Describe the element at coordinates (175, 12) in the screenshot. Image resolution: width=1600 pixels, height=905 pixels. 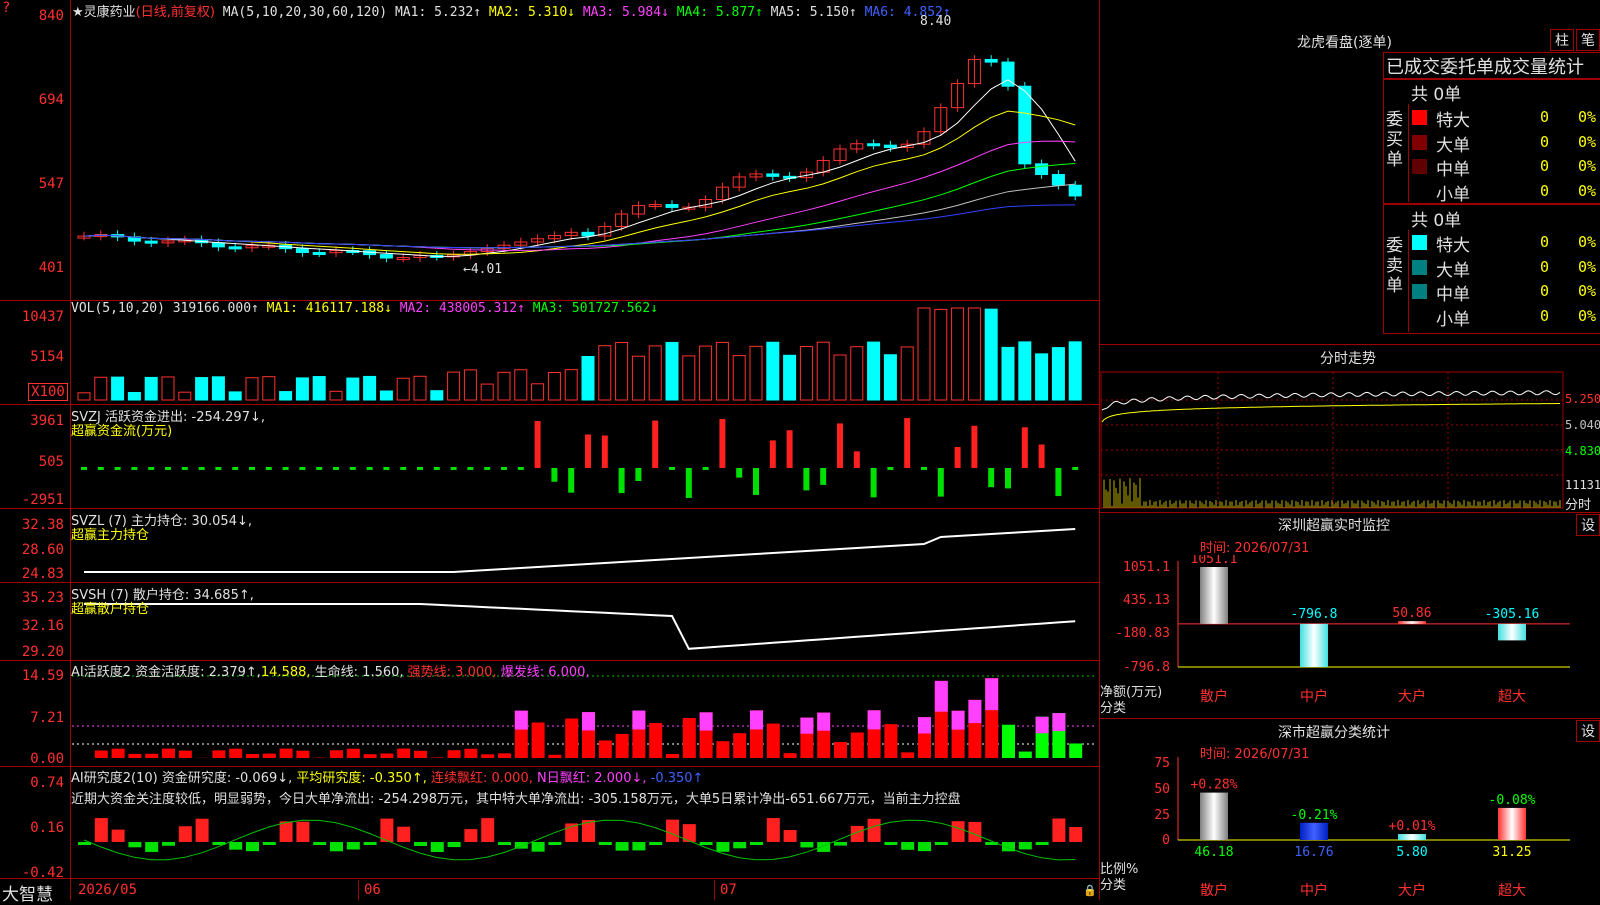
I see `period-tag: (日线,前复权)` at that location.